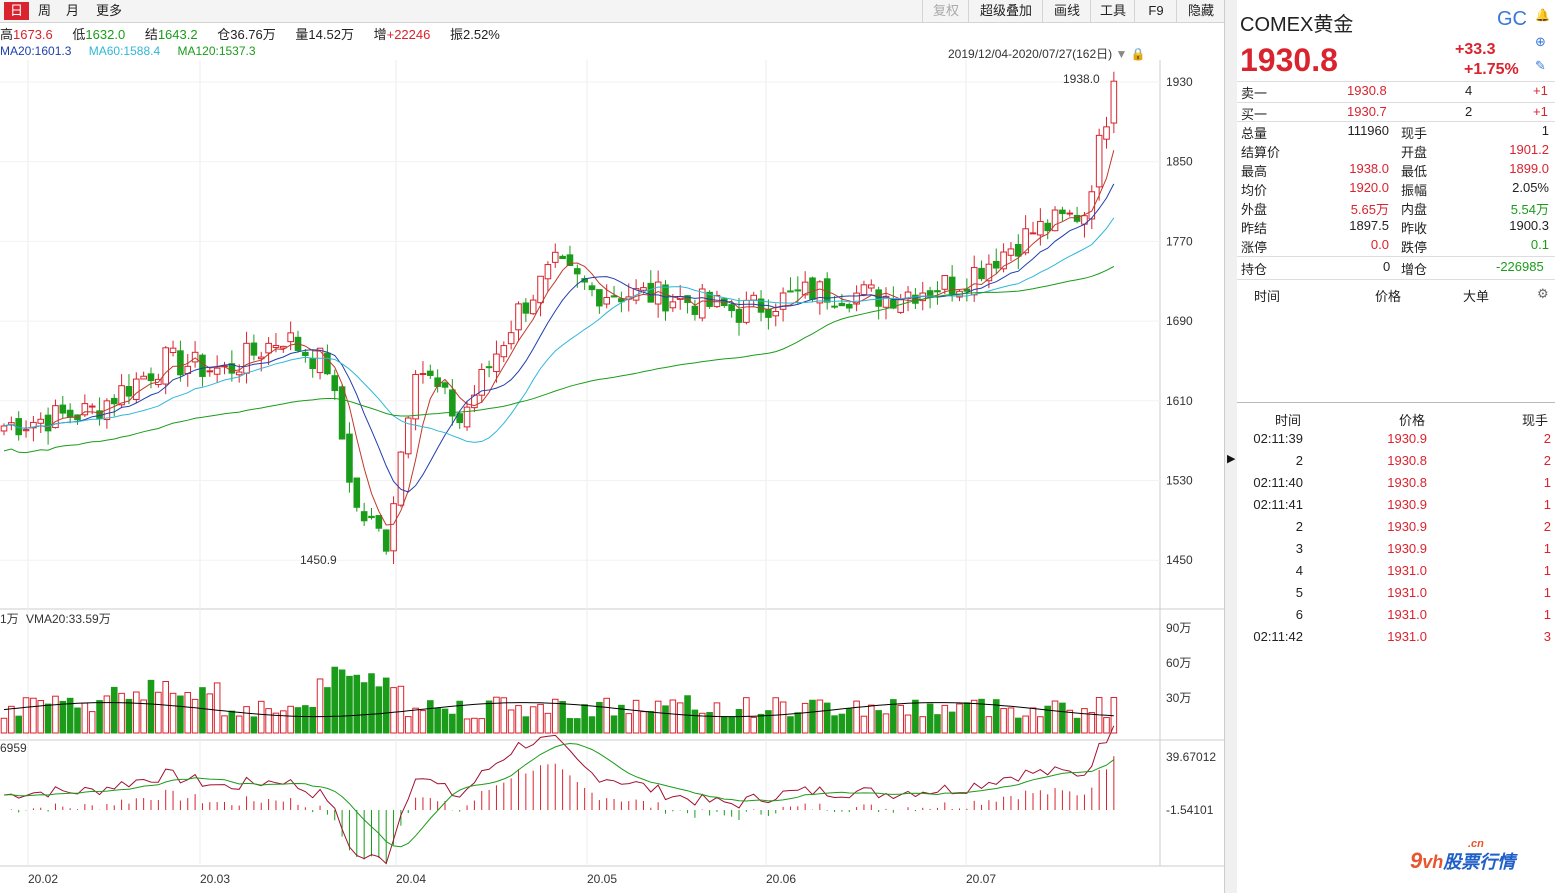  What do you see at coordinates (177, 34) in the screenshot?
I see `settle-value: 1643.2` at bounding box center [177, 34].